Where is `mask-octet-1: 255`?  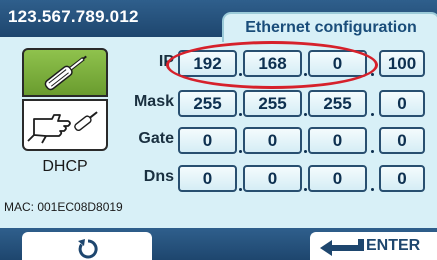 mask-octet-1: 255 is located at coordinates (207, 103).